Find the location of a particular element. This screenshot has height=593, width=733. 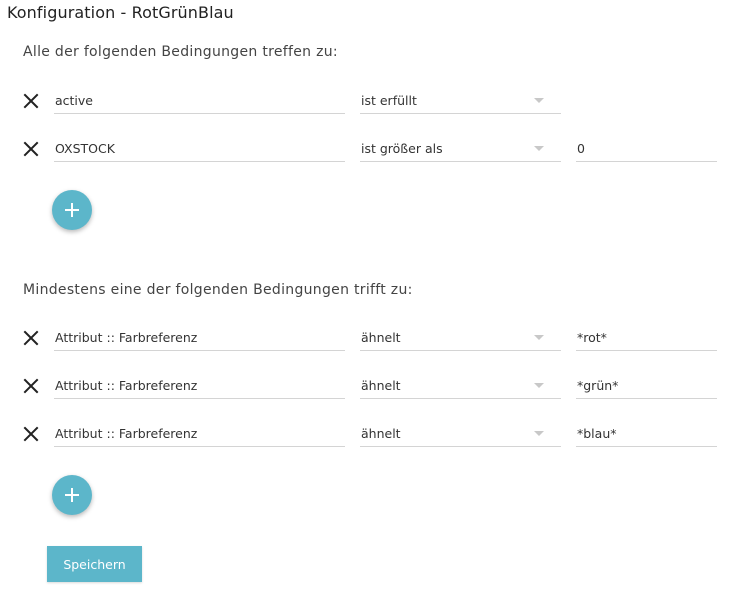

condition-row: Attribut :: Farbreferenz ähnelt *blau* is located at coordinates (366, 434).